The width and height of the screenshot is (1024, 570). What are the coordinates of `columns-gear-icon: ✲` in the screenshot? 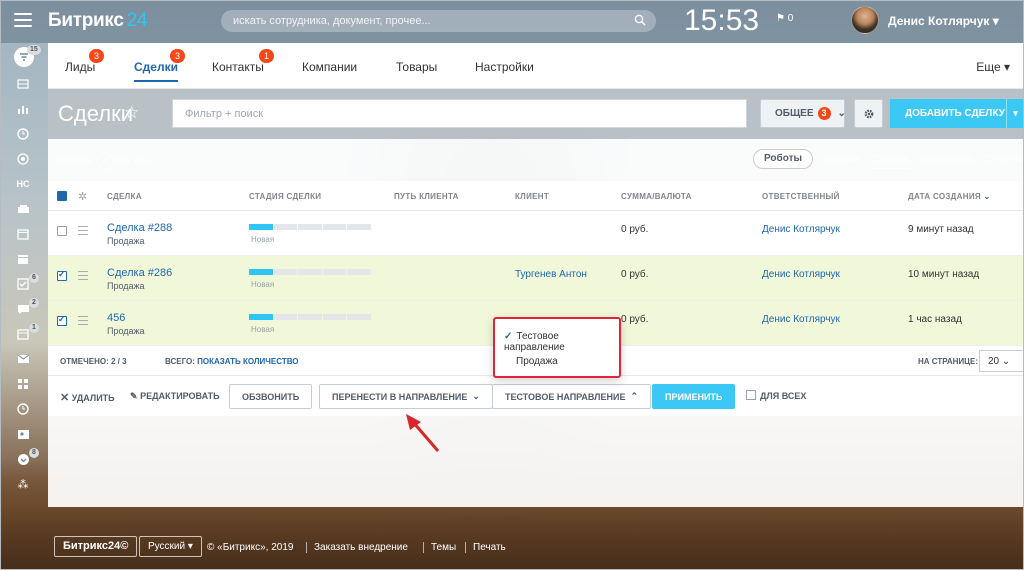 It's located at (82, 196).